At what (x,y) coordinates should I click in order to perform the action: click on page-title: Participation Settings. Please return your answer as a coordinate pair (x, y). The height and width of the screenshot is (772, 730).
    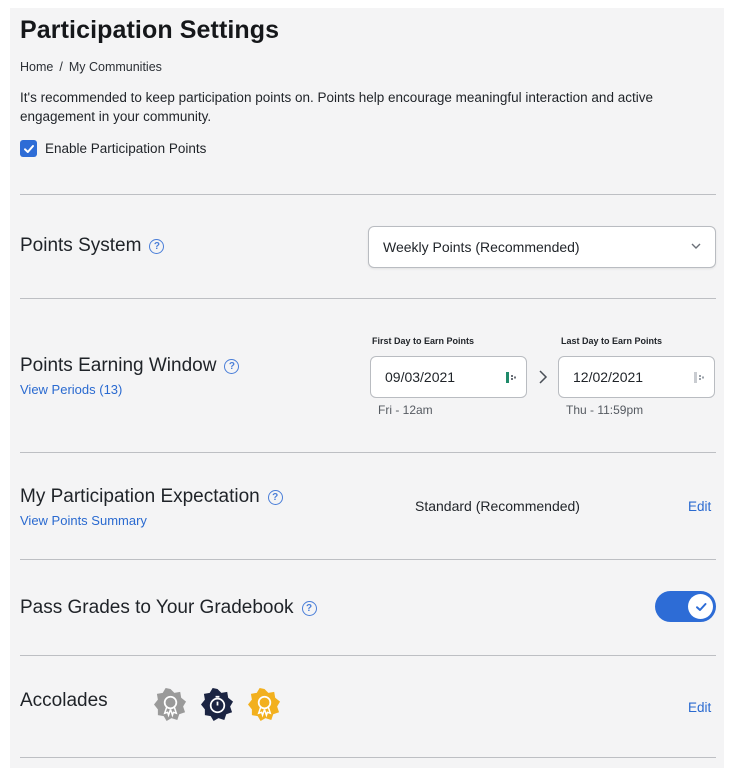
    Looking at the image, I should click on (150, 30).